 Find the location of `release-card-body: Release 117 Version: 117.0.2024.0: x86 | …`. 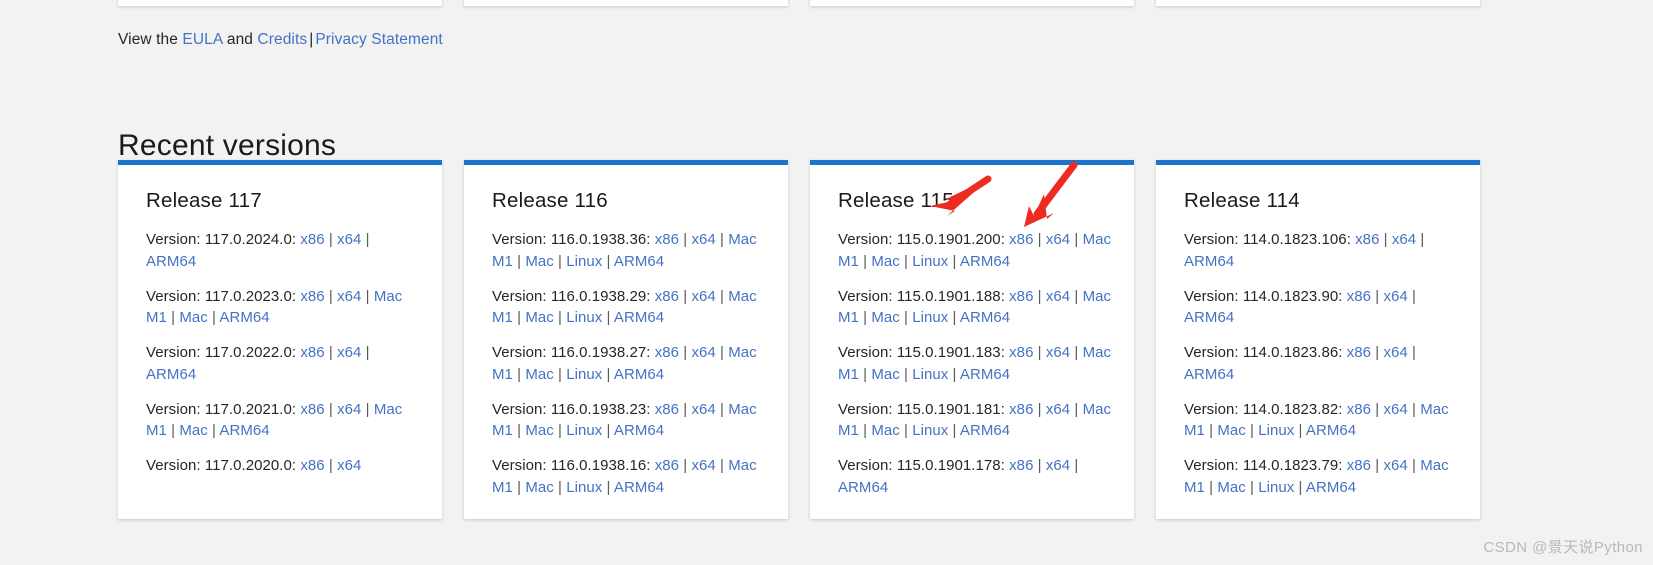

release-card-body: Release 117 Version: 117.0.2024.0: x86 | … is located at coordinates (280, 331).